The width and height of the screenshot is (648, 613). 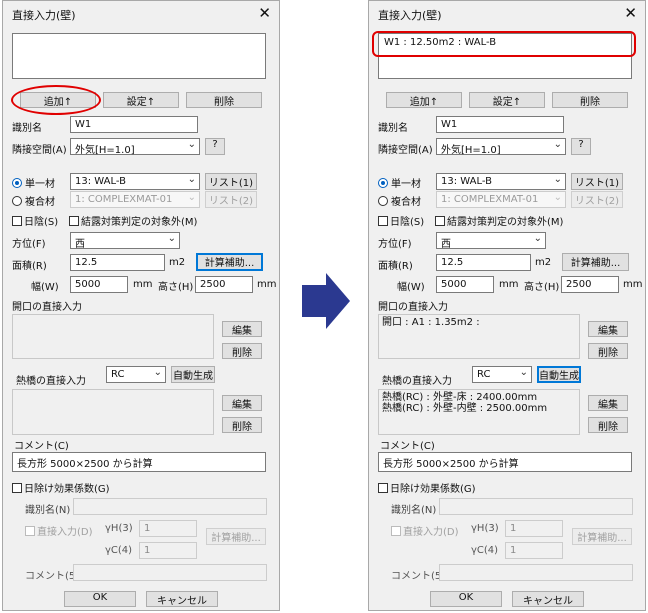 What do you see at coordinates (424, 100) in the screenshot?
I see `add-button: 追加↑` at bounding box center [424, 100].